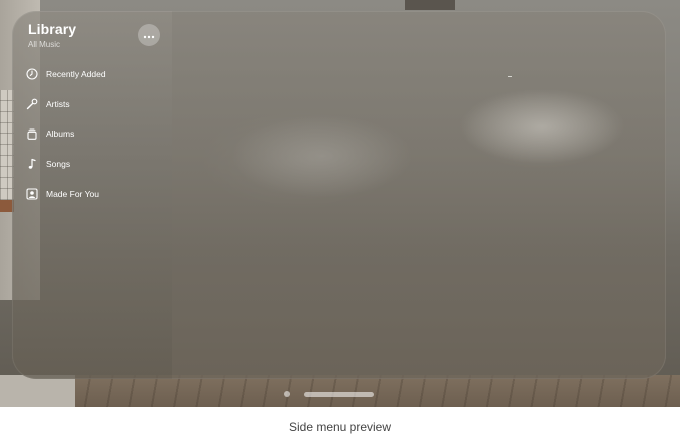  Describe the element at coordinates (72, 194) in the screenshot. I see `sidebar-item-label: Made For You` at that location.